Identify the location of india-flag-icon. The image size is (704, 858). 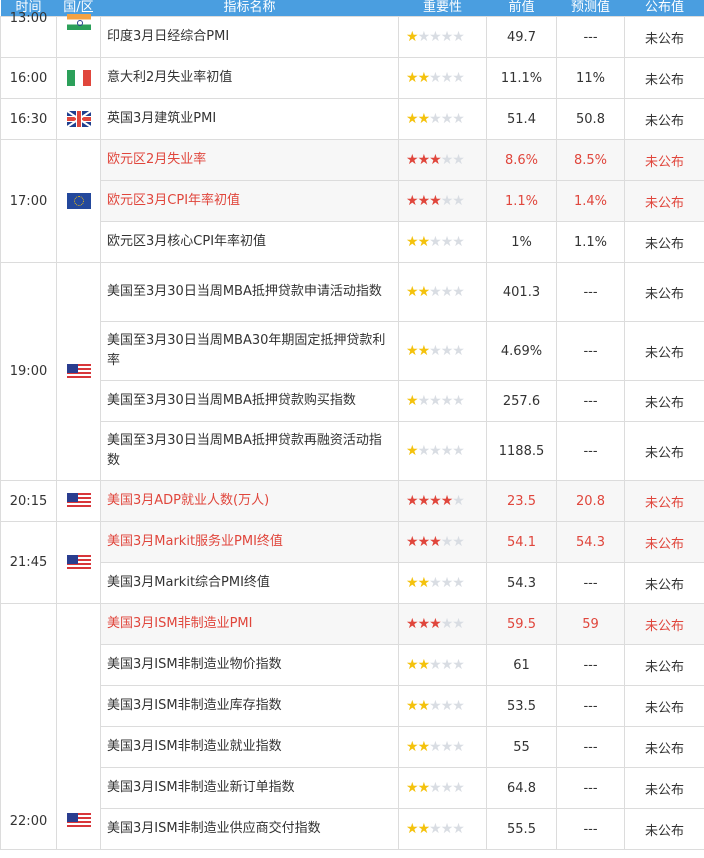
(78, 21).